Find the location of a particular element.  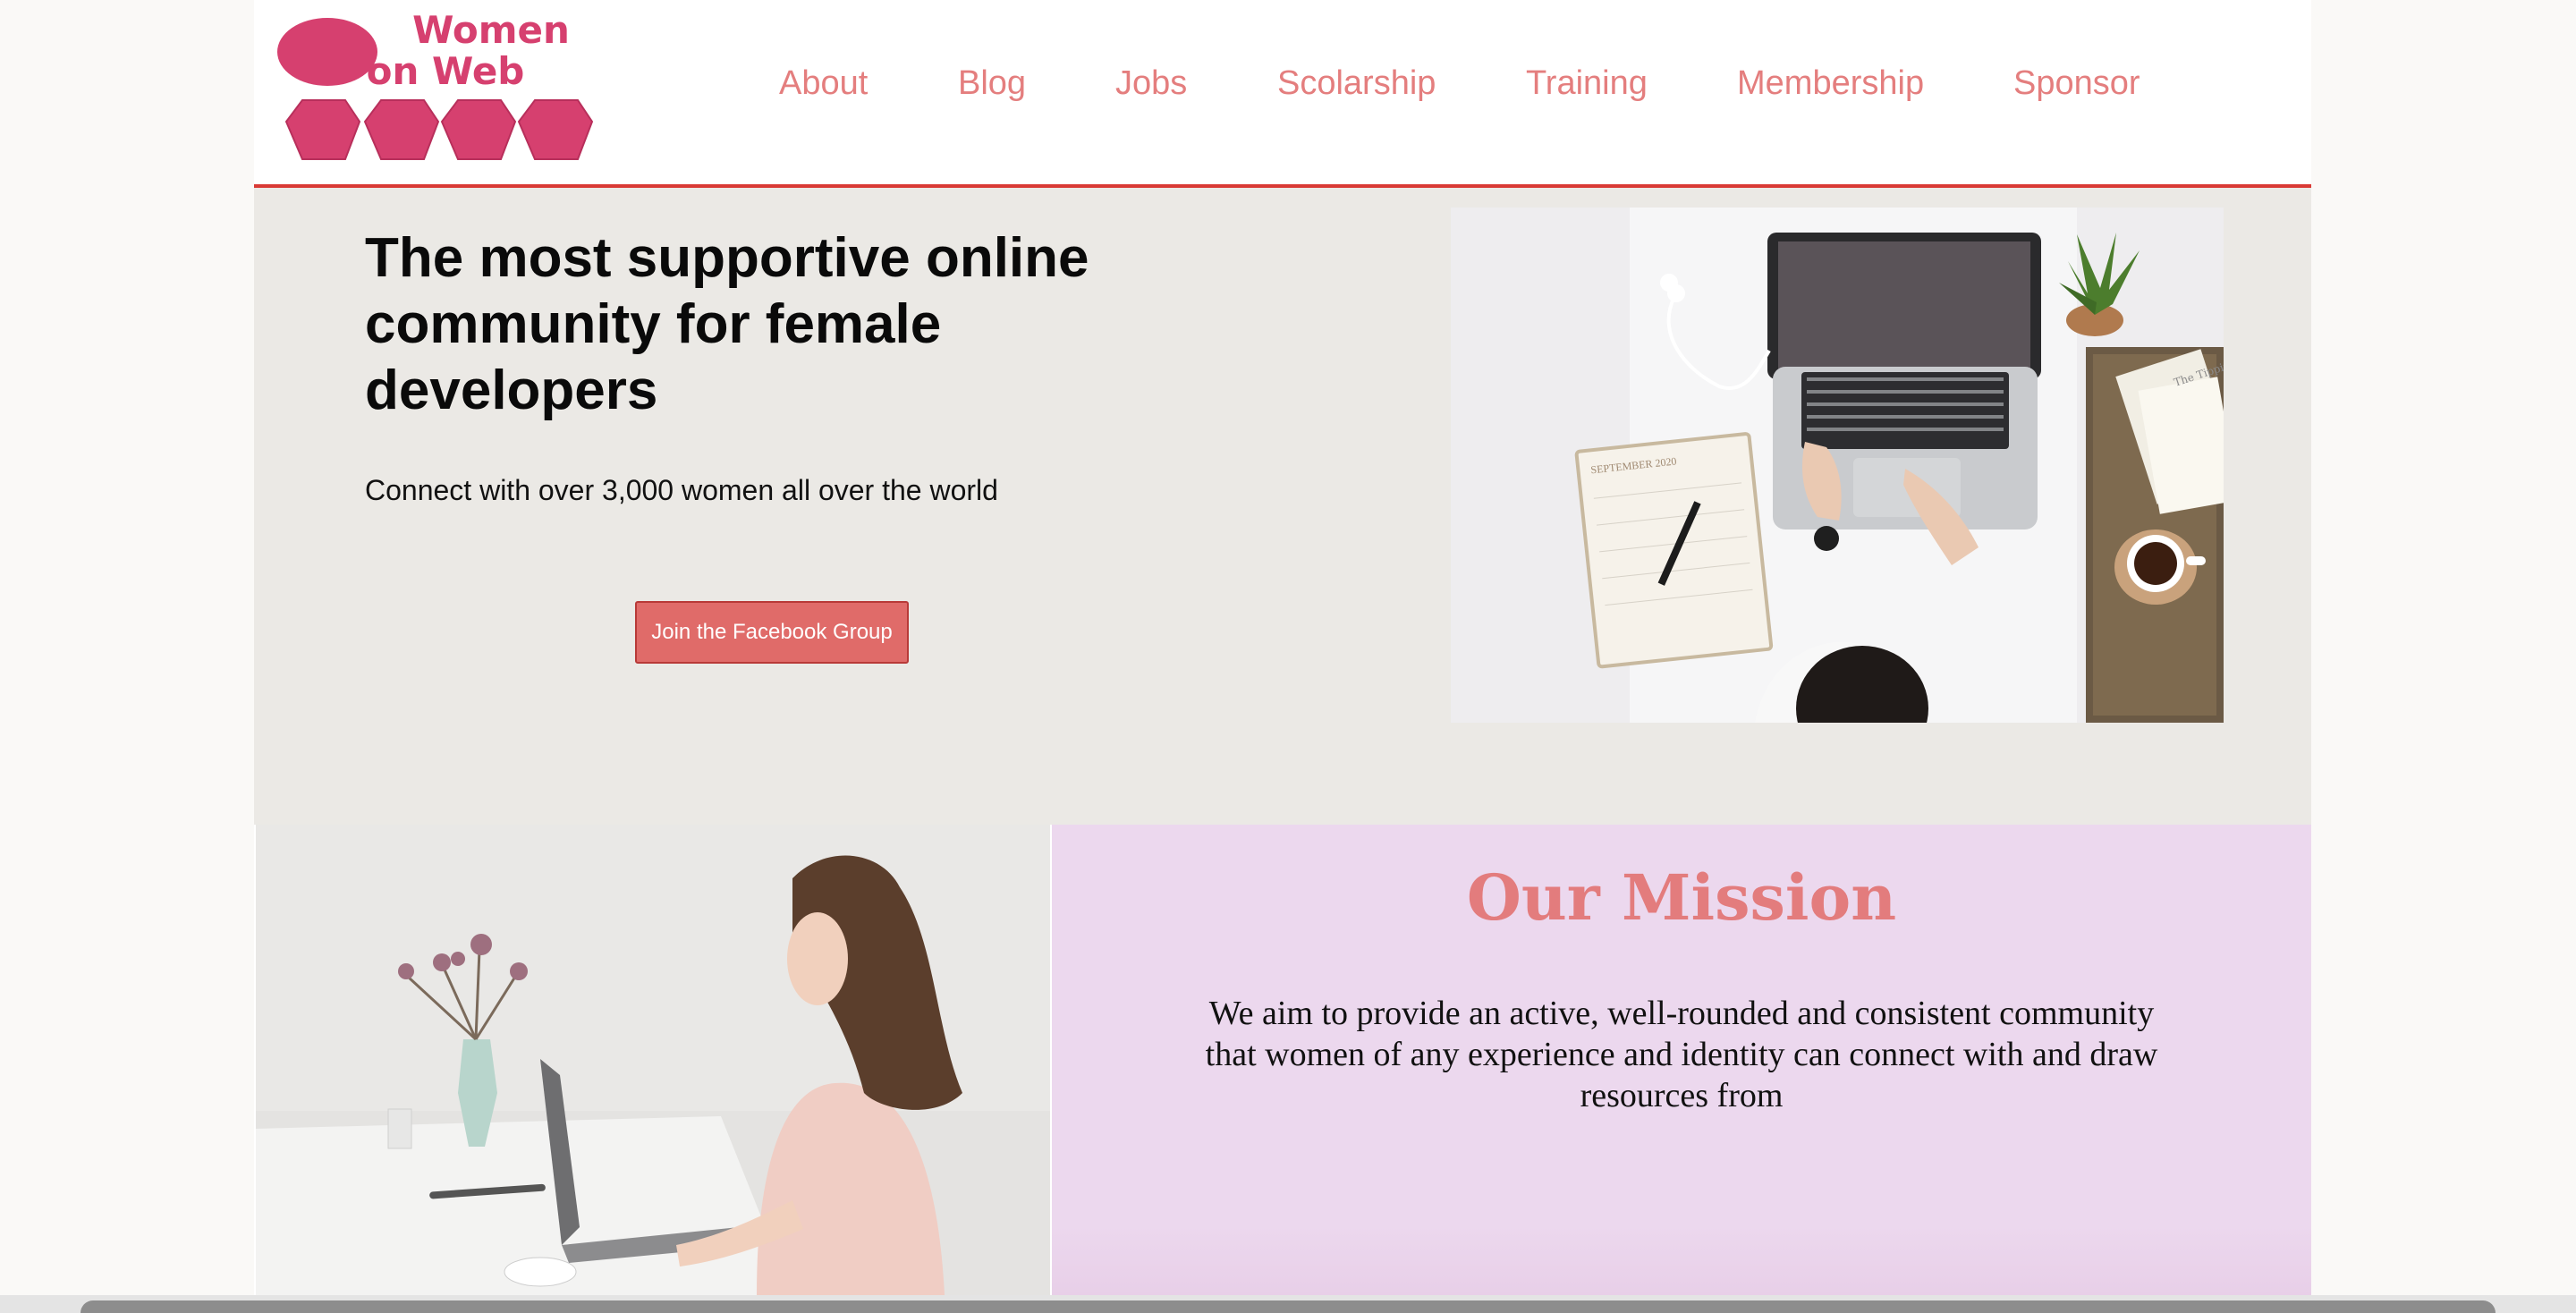

nav-link-blog: Blog is located at coordinates (992, 83).